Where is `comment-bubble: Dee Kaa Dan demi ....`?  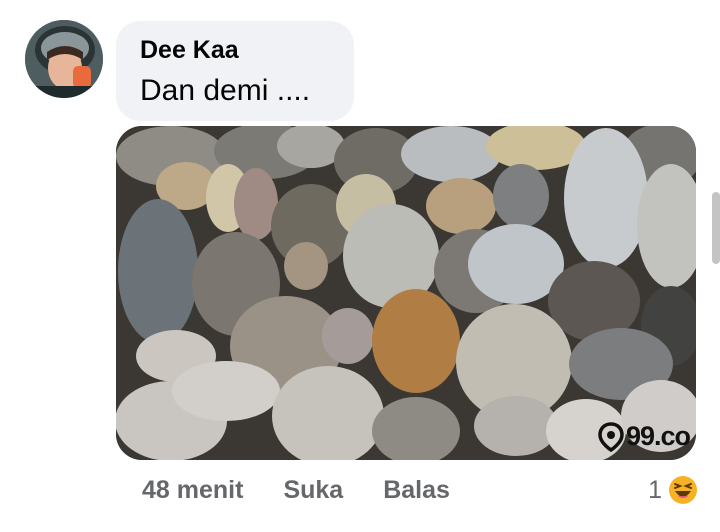
comment-bubble: Dee Kaa Dan demi .... is located at coordinates (235, 71).